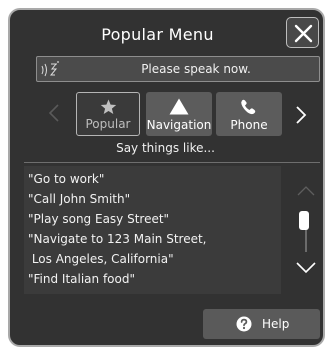 The width and height of the screenshot is (331, 356). What do you see at coordinates (306, 268) in the screenshot?
I see `scroll-down-arrow-icon` at bounding box center [306, 268].